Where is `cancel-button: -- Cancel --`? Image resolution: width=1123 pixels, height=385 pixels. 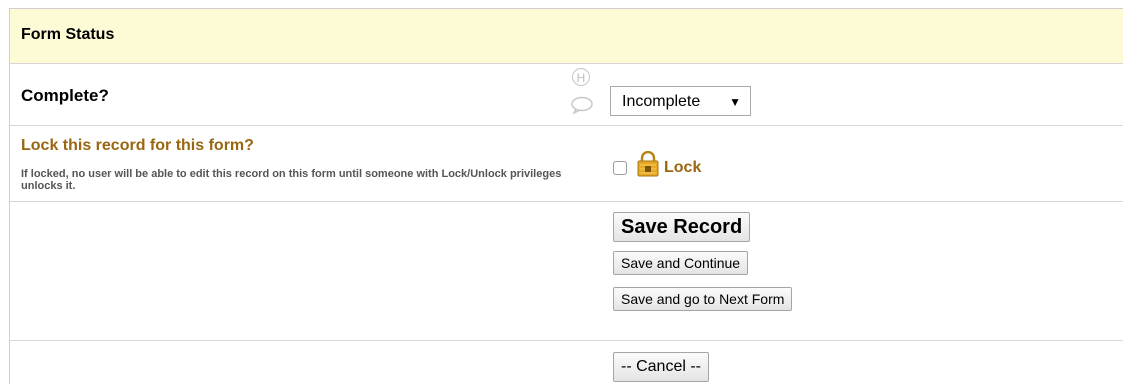 cancel-button: -- Cancel -- is located at coordinates (661, 367).